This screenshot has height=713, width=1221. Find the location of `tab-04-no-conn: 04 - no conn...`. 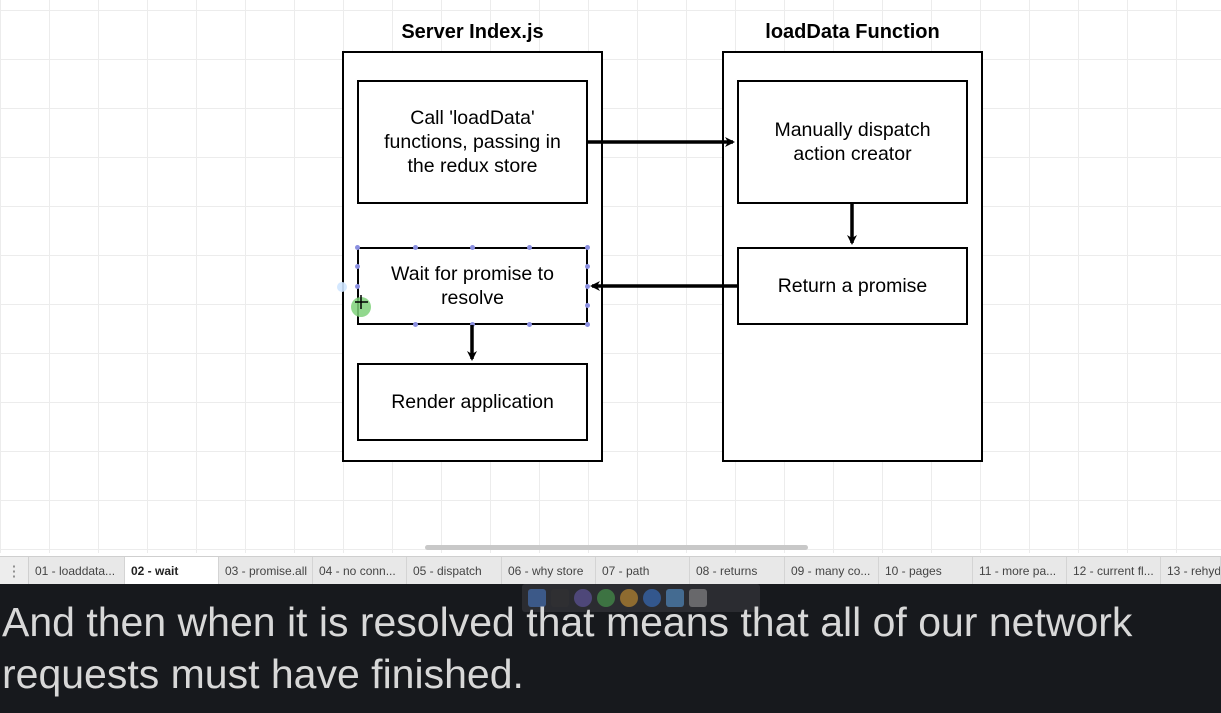

tab-04-no-conn: 04 - no conn... is located at coordinates (360, 571).